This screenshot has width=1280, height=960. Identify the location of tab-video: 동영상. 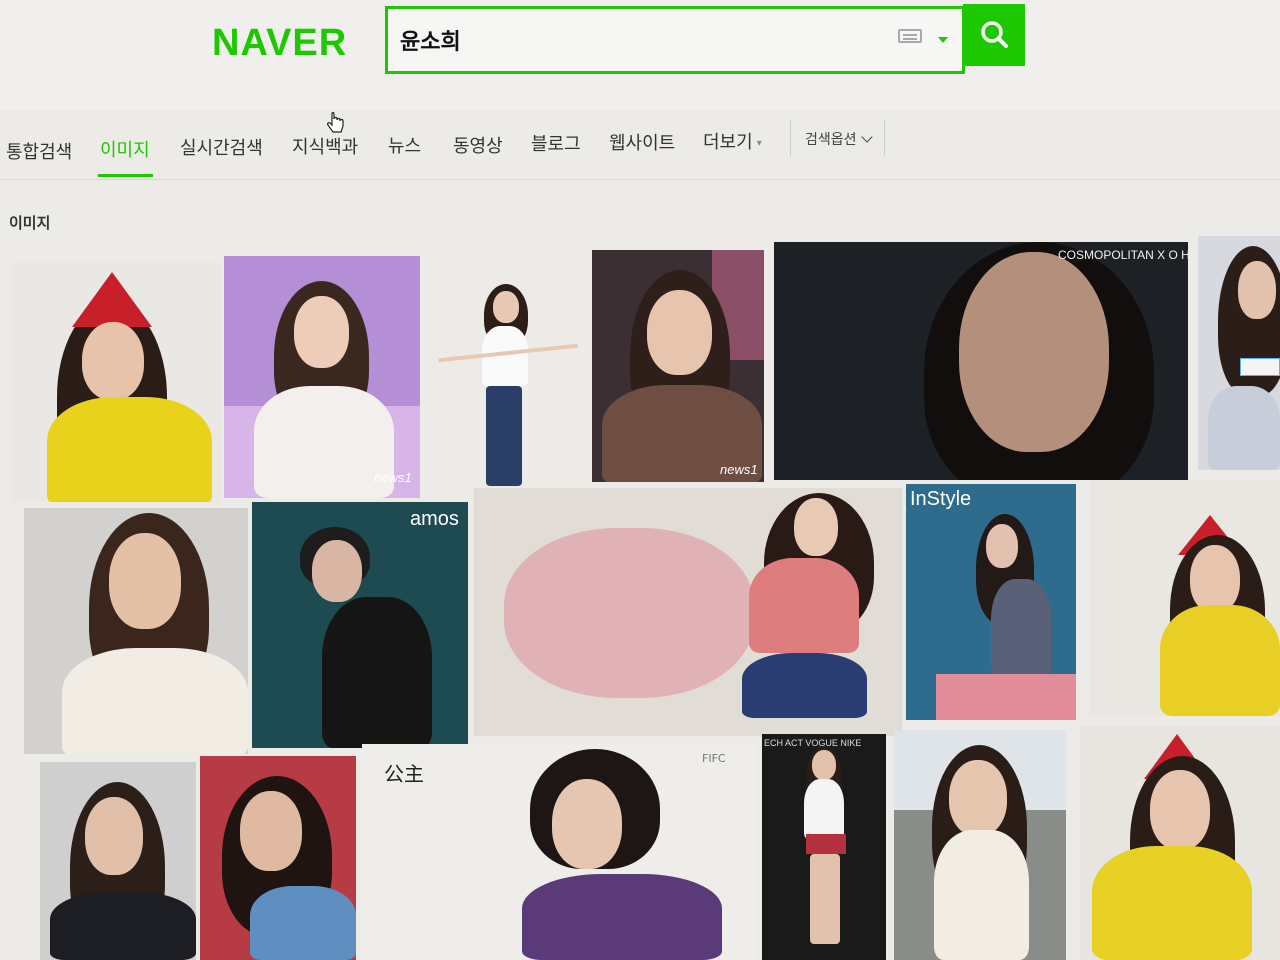
(478, 145).